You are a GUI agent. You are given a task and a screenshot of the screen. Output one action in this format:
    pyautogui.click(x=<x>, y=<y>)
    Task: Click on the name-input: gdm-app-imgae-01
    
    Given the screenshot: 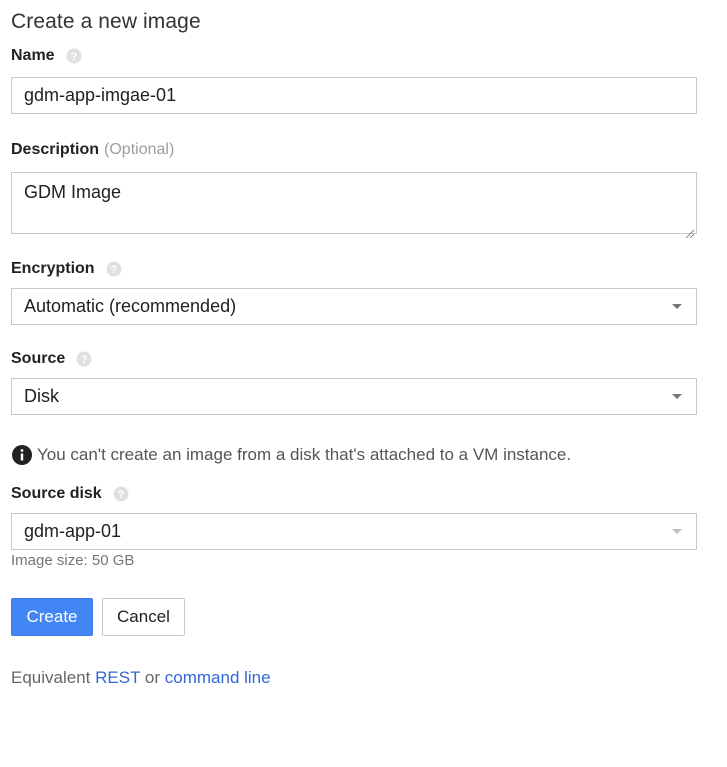 What is the action you would take?
    pyautogui.click(x=354, y=95)
    